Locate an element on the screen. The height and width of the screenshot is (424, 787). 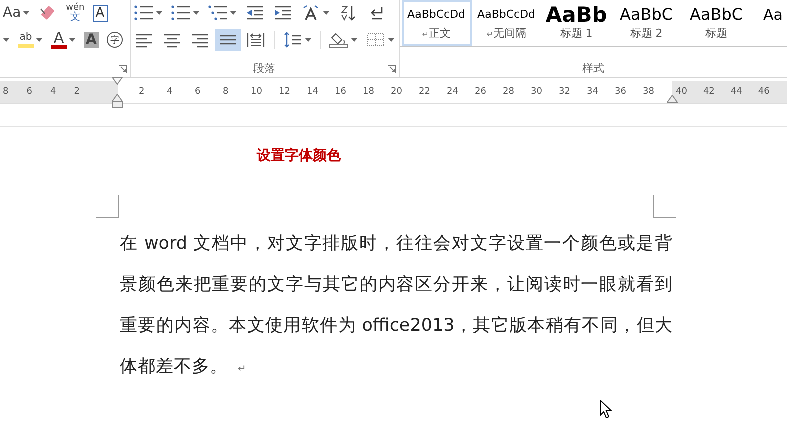
ruler-number: 16 is located at coordinates (341, 92).